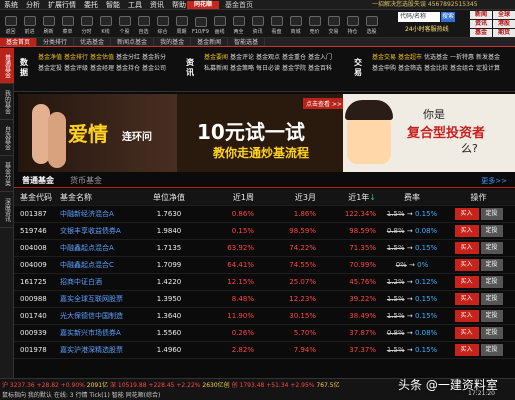  What do you see at coordinates (97, 265) in the screenshot?
I see `fund-name: 中融鑫起点混合C` at bounding box center [97, 265].